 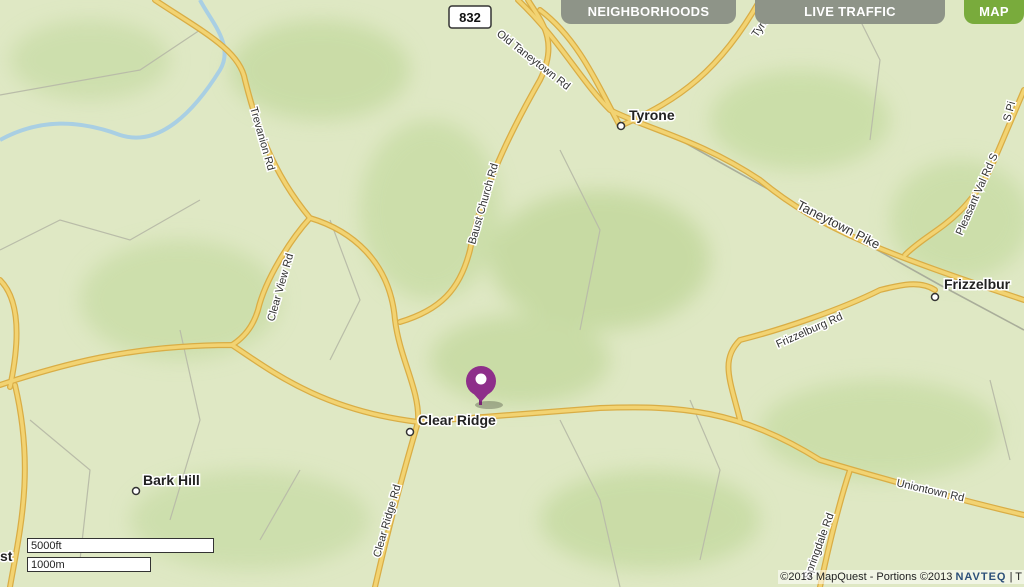 I want to click on place-label-tyrone: Tyrone, so click(x=652, y=115).